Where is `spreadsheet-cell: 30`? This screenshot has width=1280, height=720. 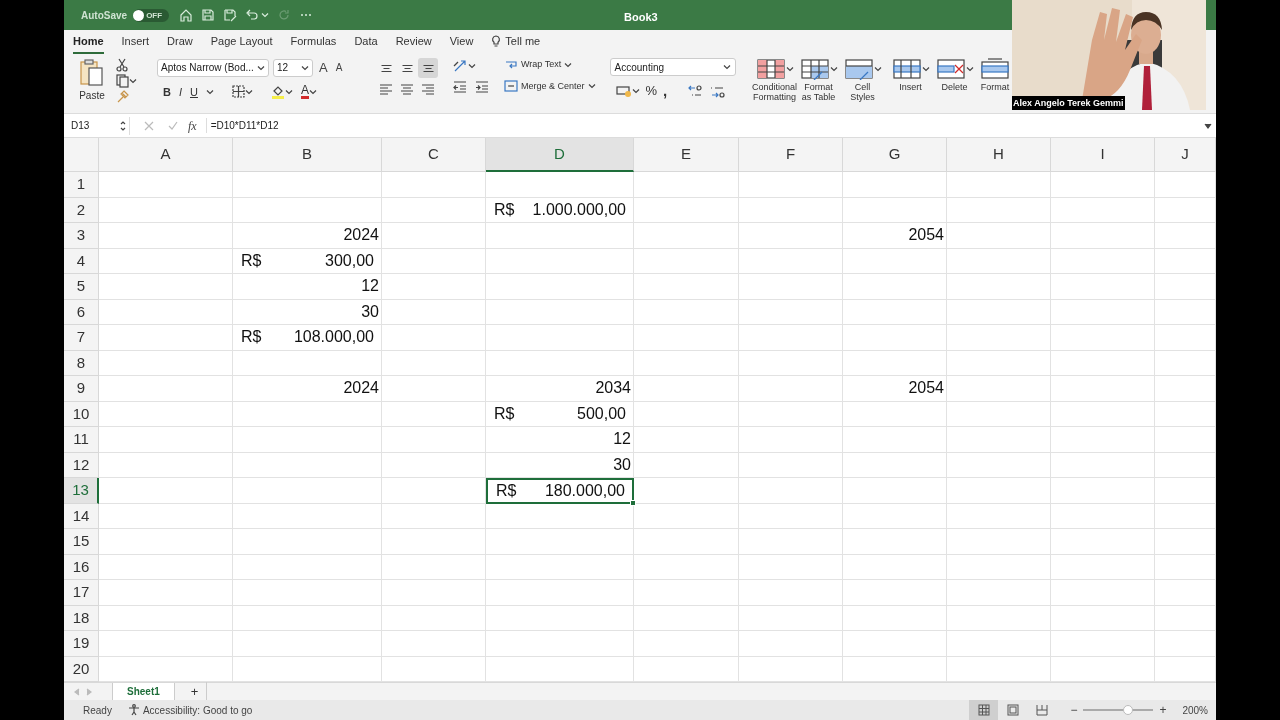
spreadsheet-cell: 30 is located at coordinates (560, 465).